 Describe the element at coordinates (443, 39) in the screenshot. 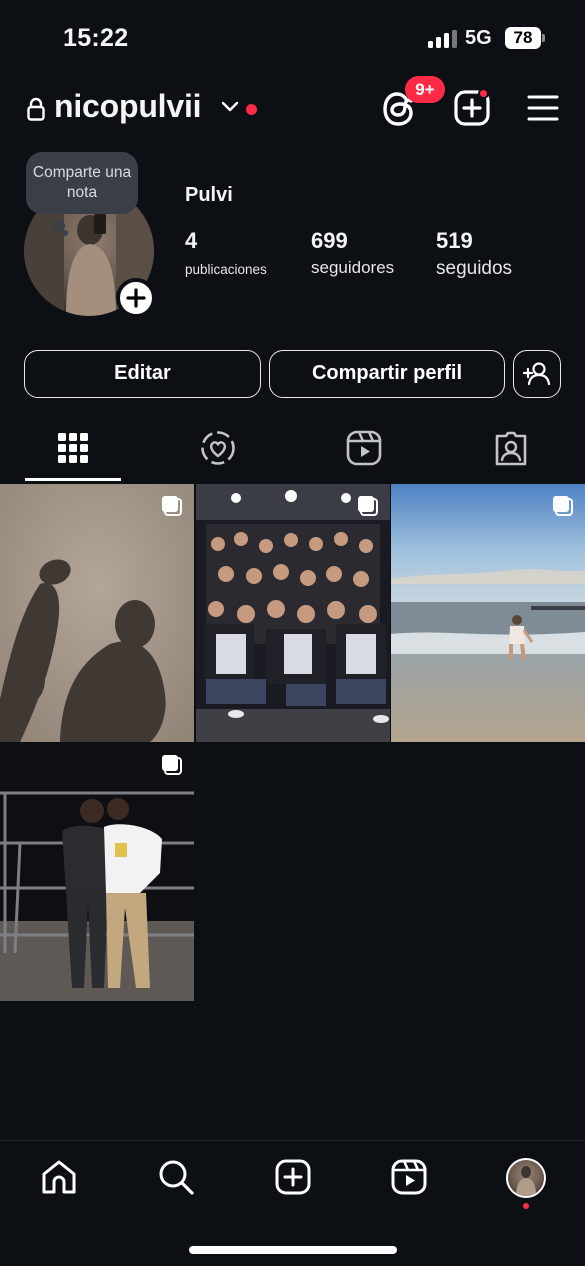

I see `signal-icon` at that location.